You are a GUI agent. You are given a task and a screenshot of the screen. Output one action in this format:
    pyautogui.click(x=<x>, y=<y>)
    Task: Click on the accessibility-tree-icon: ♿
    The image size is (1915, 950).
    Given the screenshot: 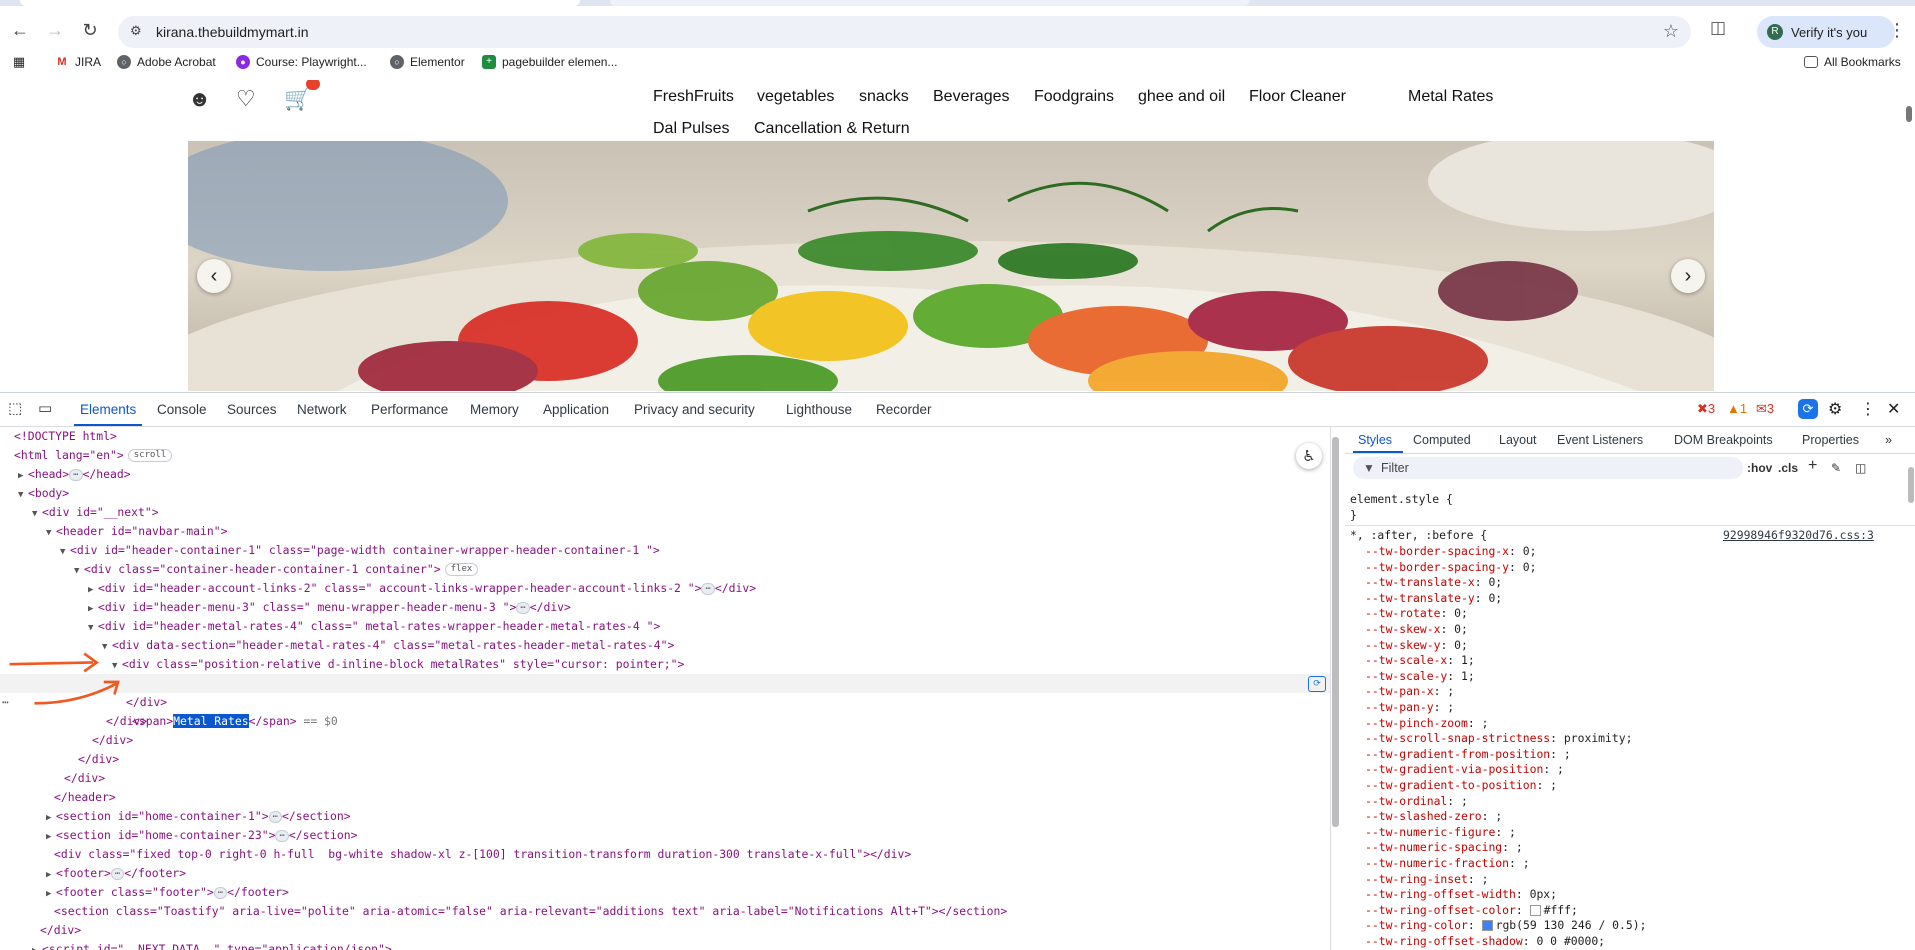 What is the action you would take?
    pyautogui.click(x=1309, y=456)
    